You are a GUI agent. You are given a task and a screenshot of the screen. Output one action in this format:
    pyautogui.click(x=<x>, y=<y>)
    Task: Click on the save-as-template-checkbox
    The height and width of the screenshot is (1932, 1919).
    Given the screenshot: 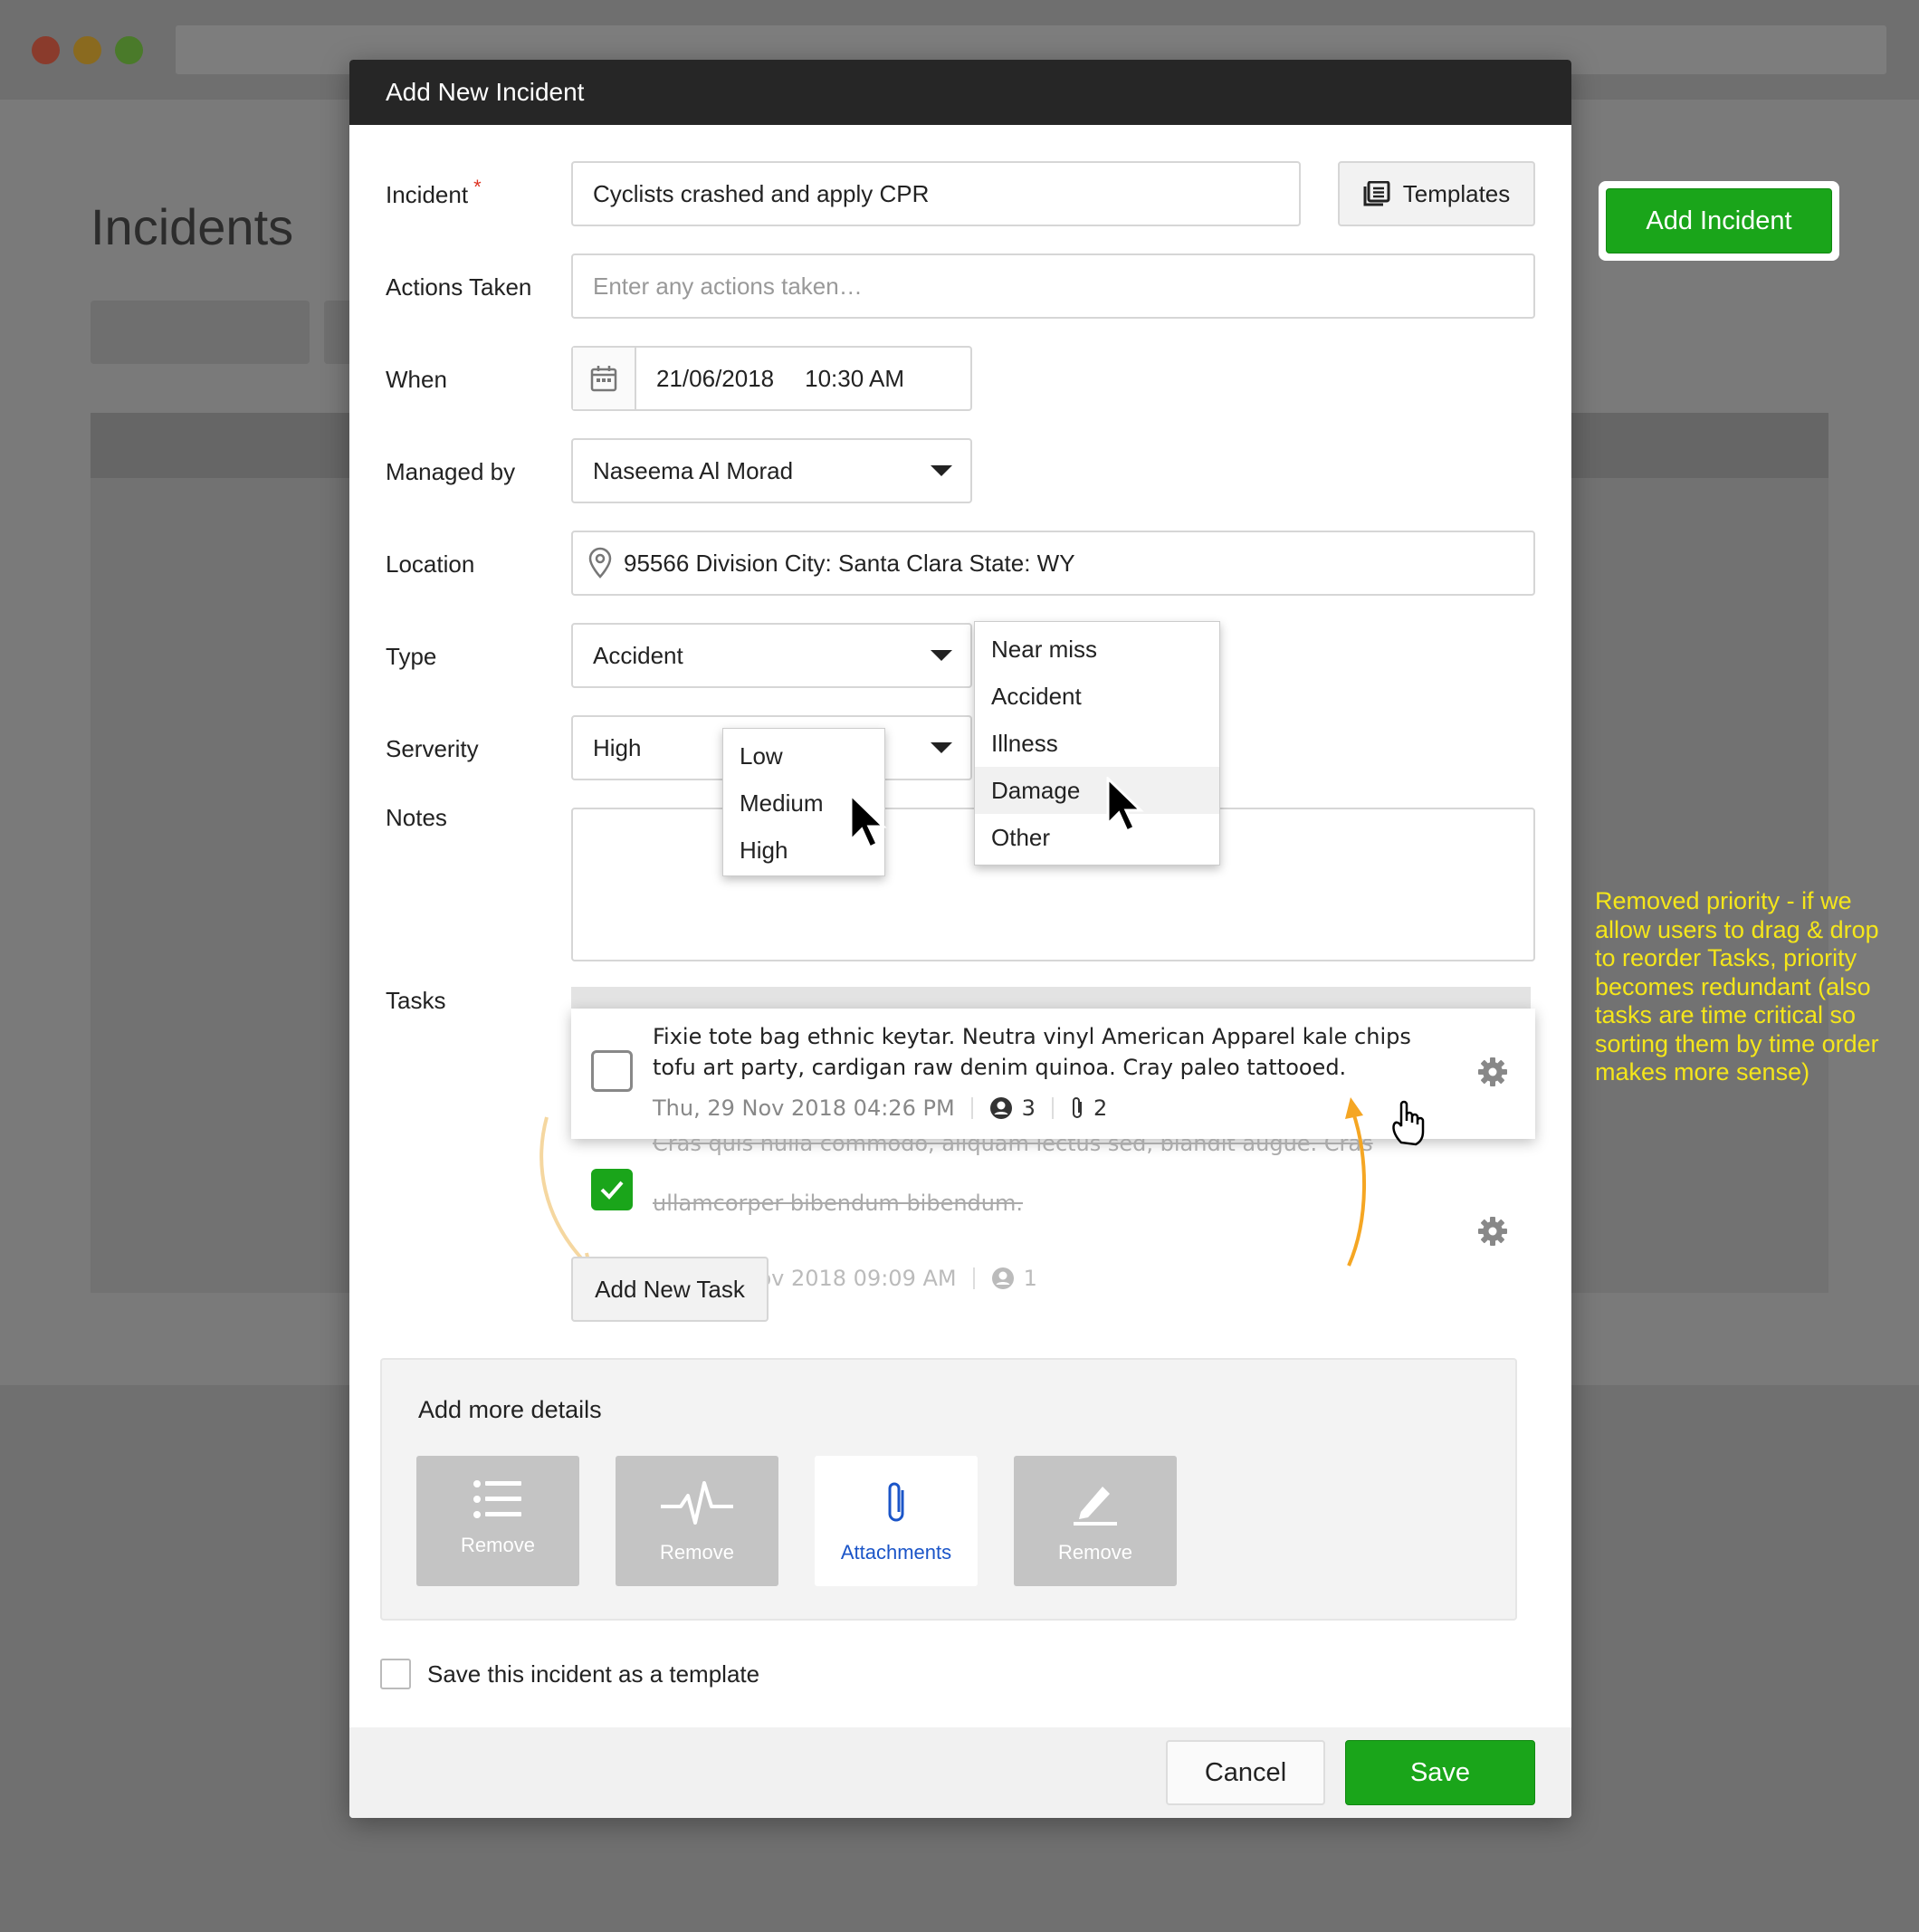 What is the action you would take?
    pyautogui.click(x=395, y=1674)
    